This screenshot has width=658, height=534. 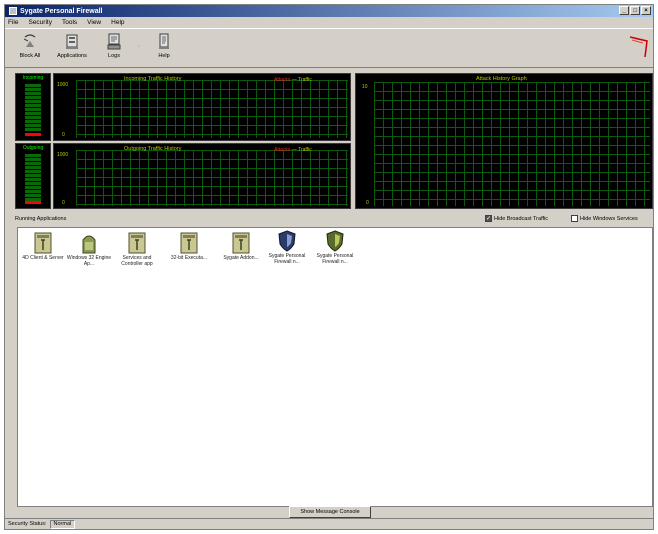 What do you see at coordinates (282, 150) in the screenshot?
I see `outgoing-legend-attacks: Attacks` at bounding box center [282, 150].